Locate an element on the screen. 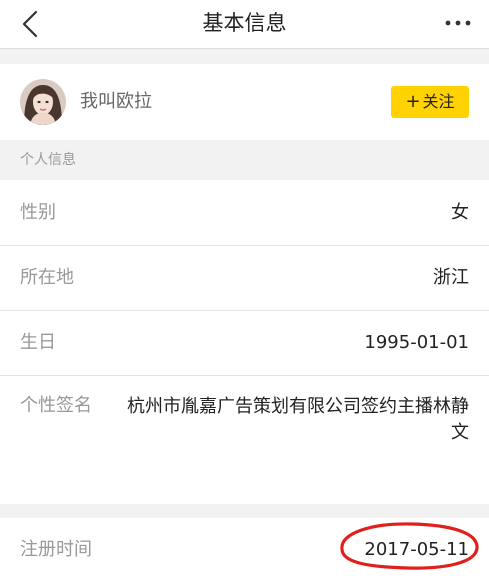  info-row-birthday: 生日 1995-01-01 is located at coordinates (244, 342).